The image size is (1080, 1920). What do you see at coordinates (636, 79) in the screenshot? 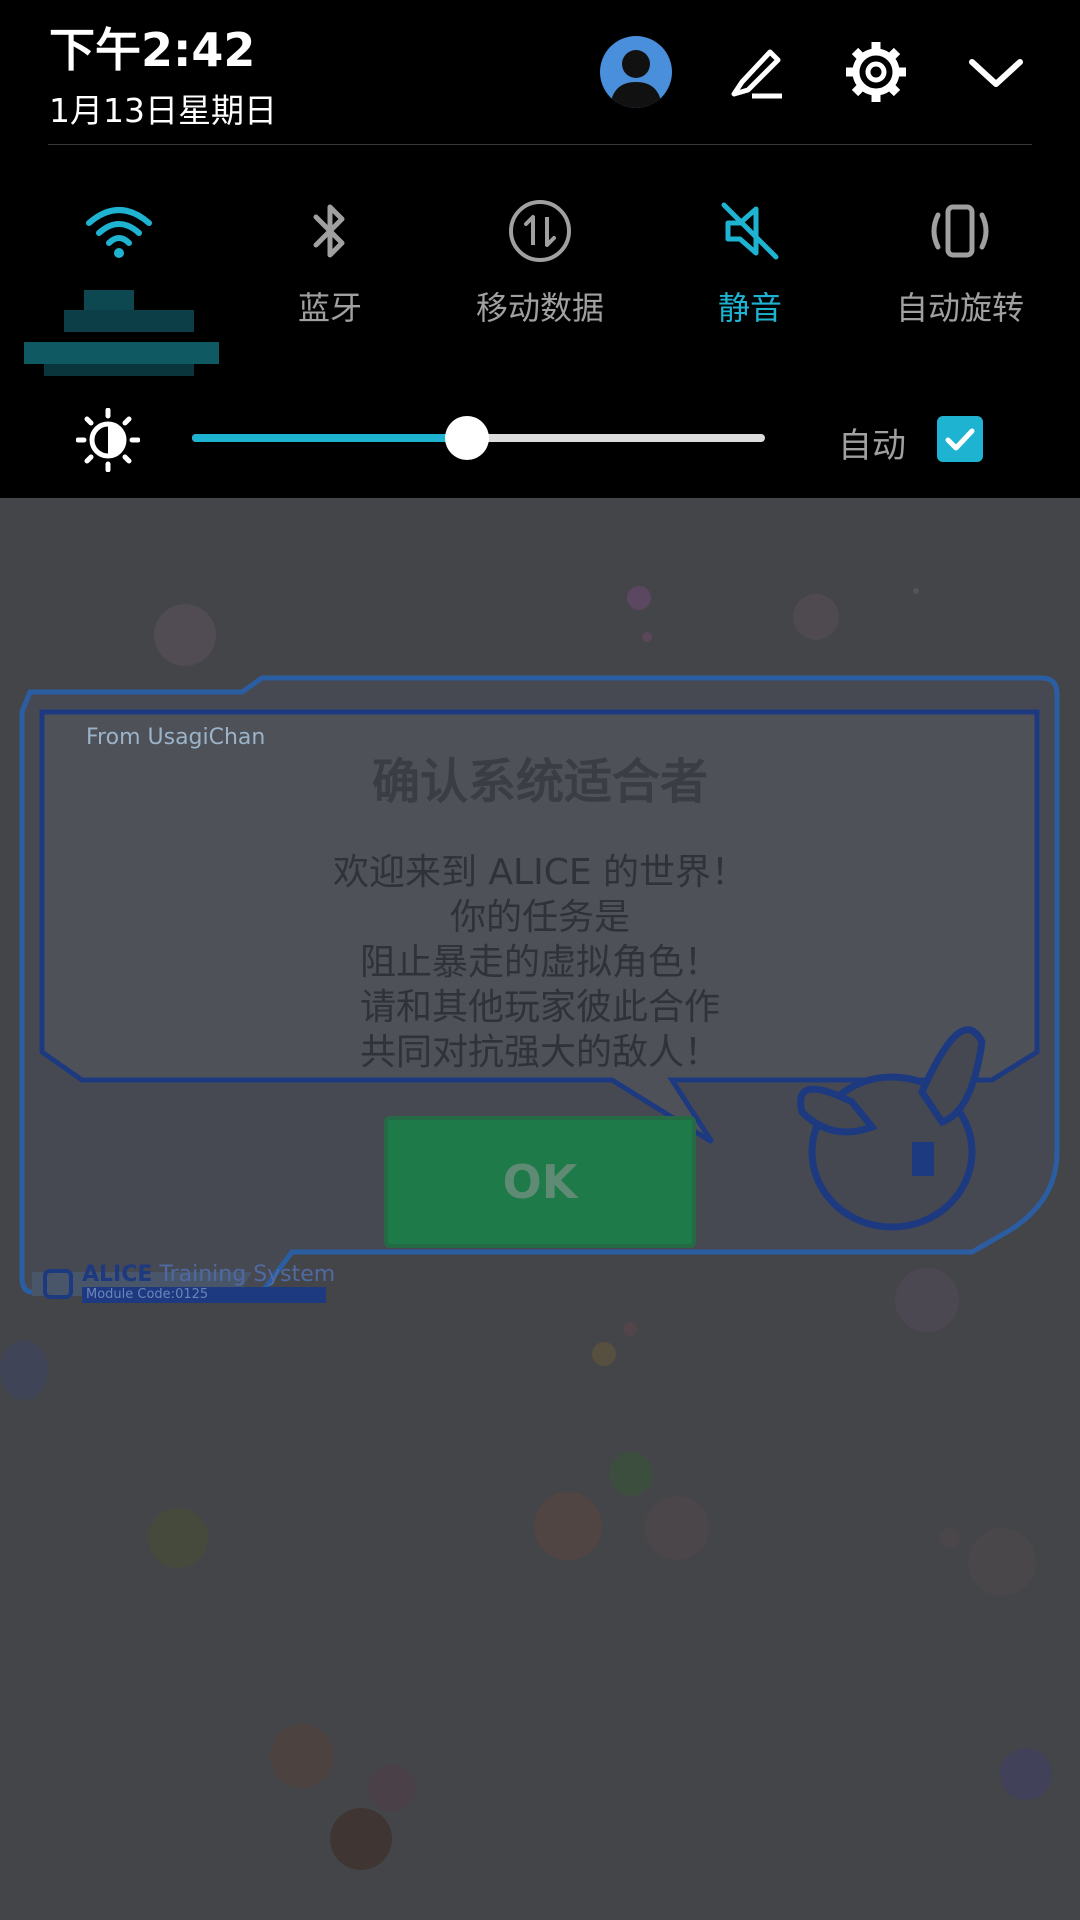
I see `user-silhouette-icon` at bounding box center [636, 79].